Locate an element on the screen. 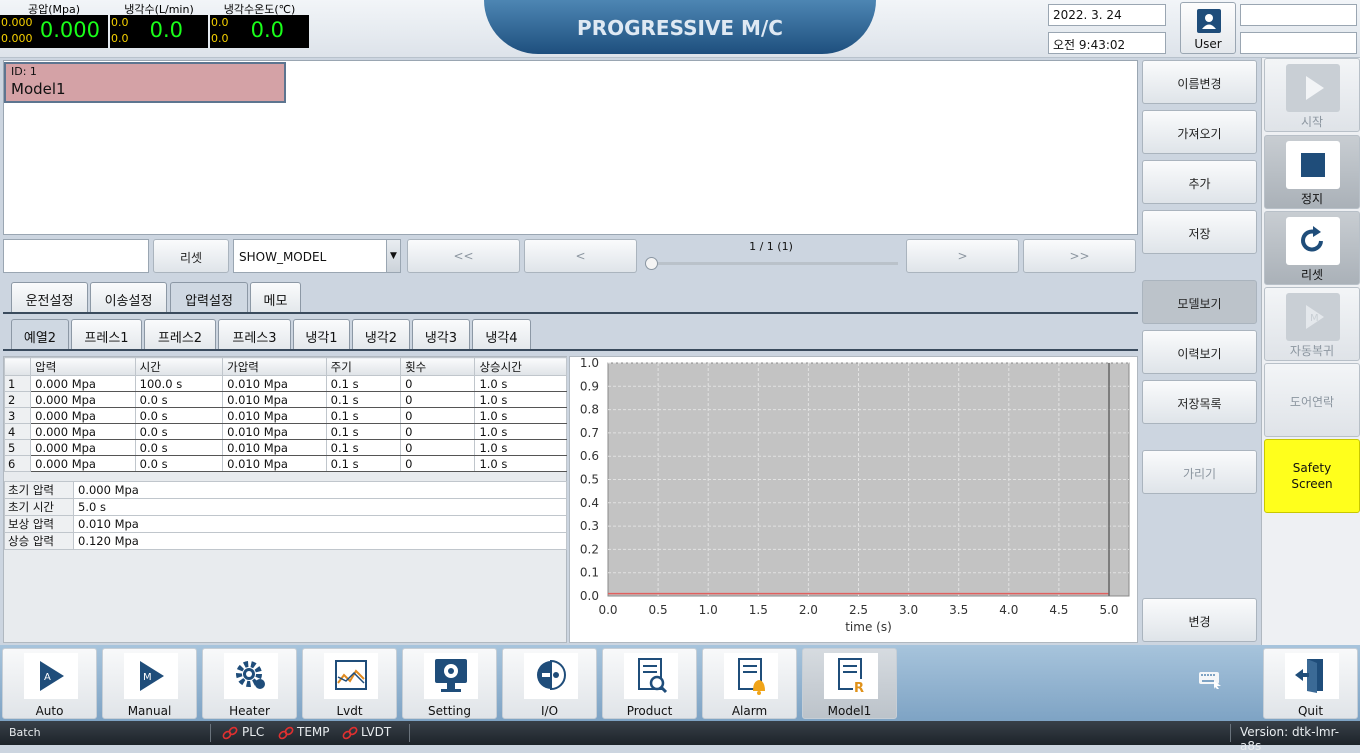  param-value: 5.0 s is located at coordinates (320, 507).